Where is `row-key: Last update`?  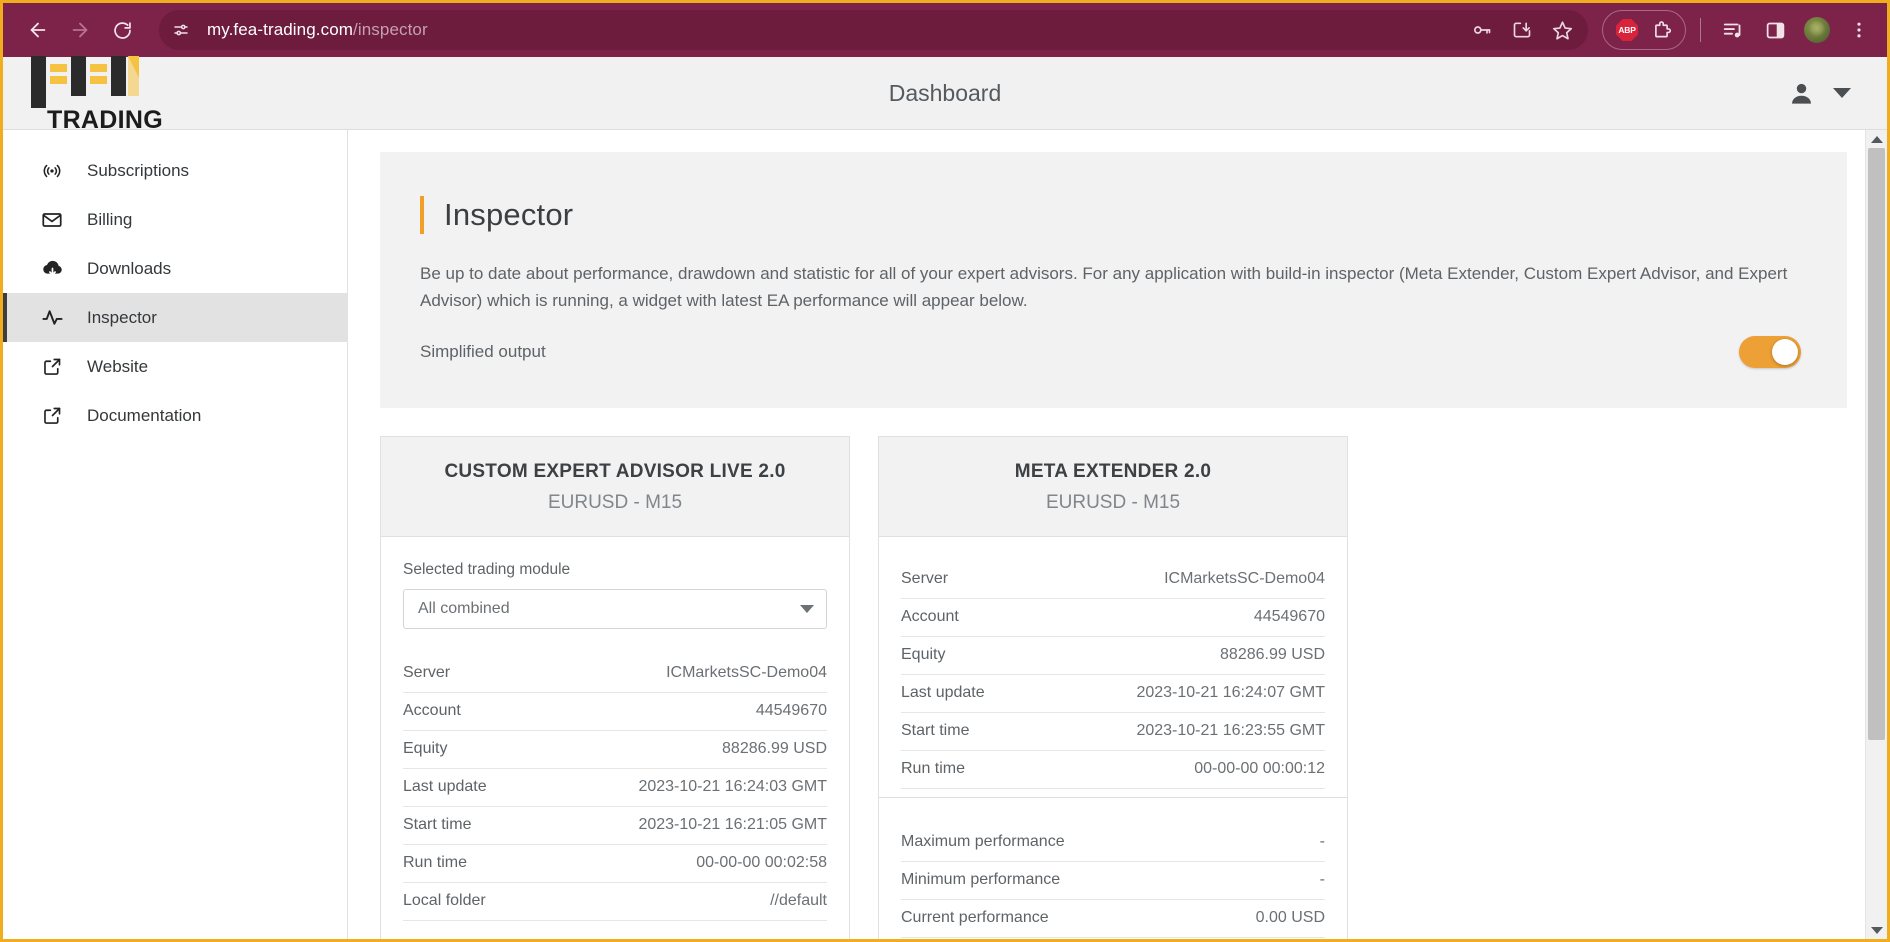
row-key: Last update is located at coordinates (943, 693).